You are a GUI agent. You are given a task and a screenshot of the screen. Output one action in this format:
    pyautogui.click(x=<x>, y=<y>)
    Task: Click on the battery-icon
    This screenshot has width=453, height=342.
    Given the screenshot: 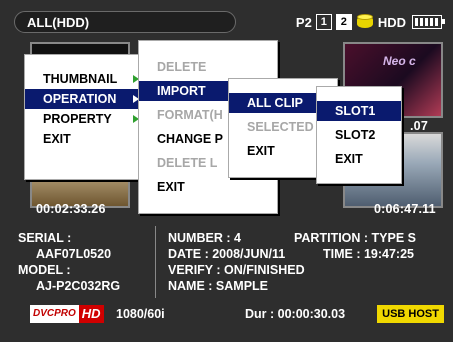 What is the action you would take?
    pyautogui.click(x=428, y=22)
    